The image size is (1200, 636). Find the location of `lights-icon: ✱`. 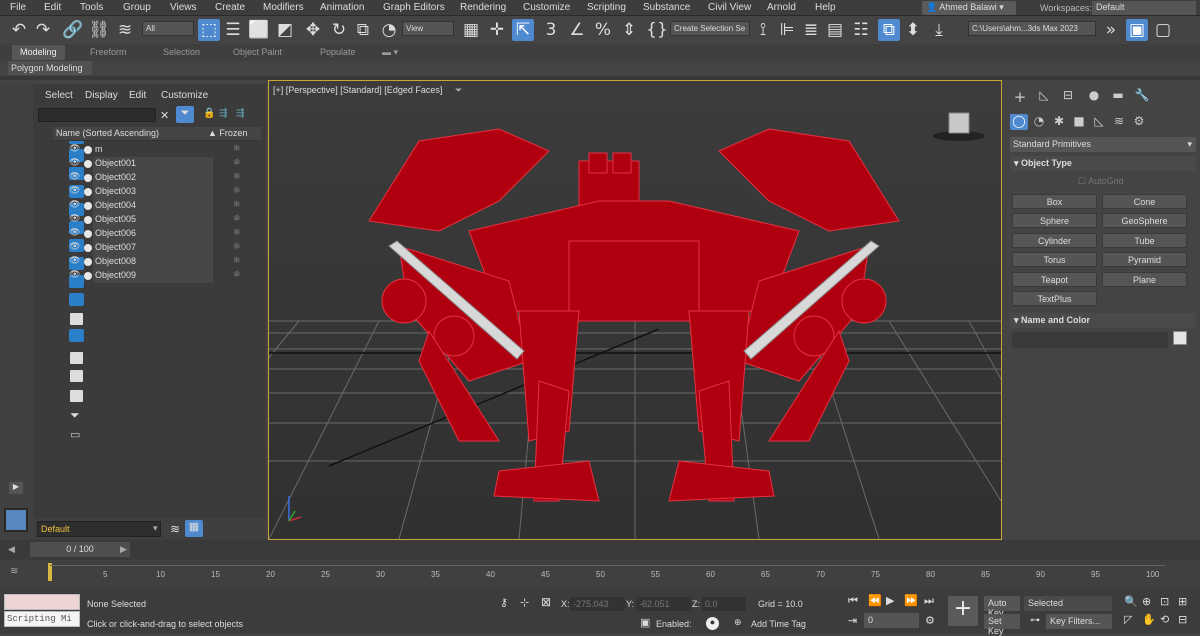

lights-icon: ✱ is located at coordinates (1059, 122).